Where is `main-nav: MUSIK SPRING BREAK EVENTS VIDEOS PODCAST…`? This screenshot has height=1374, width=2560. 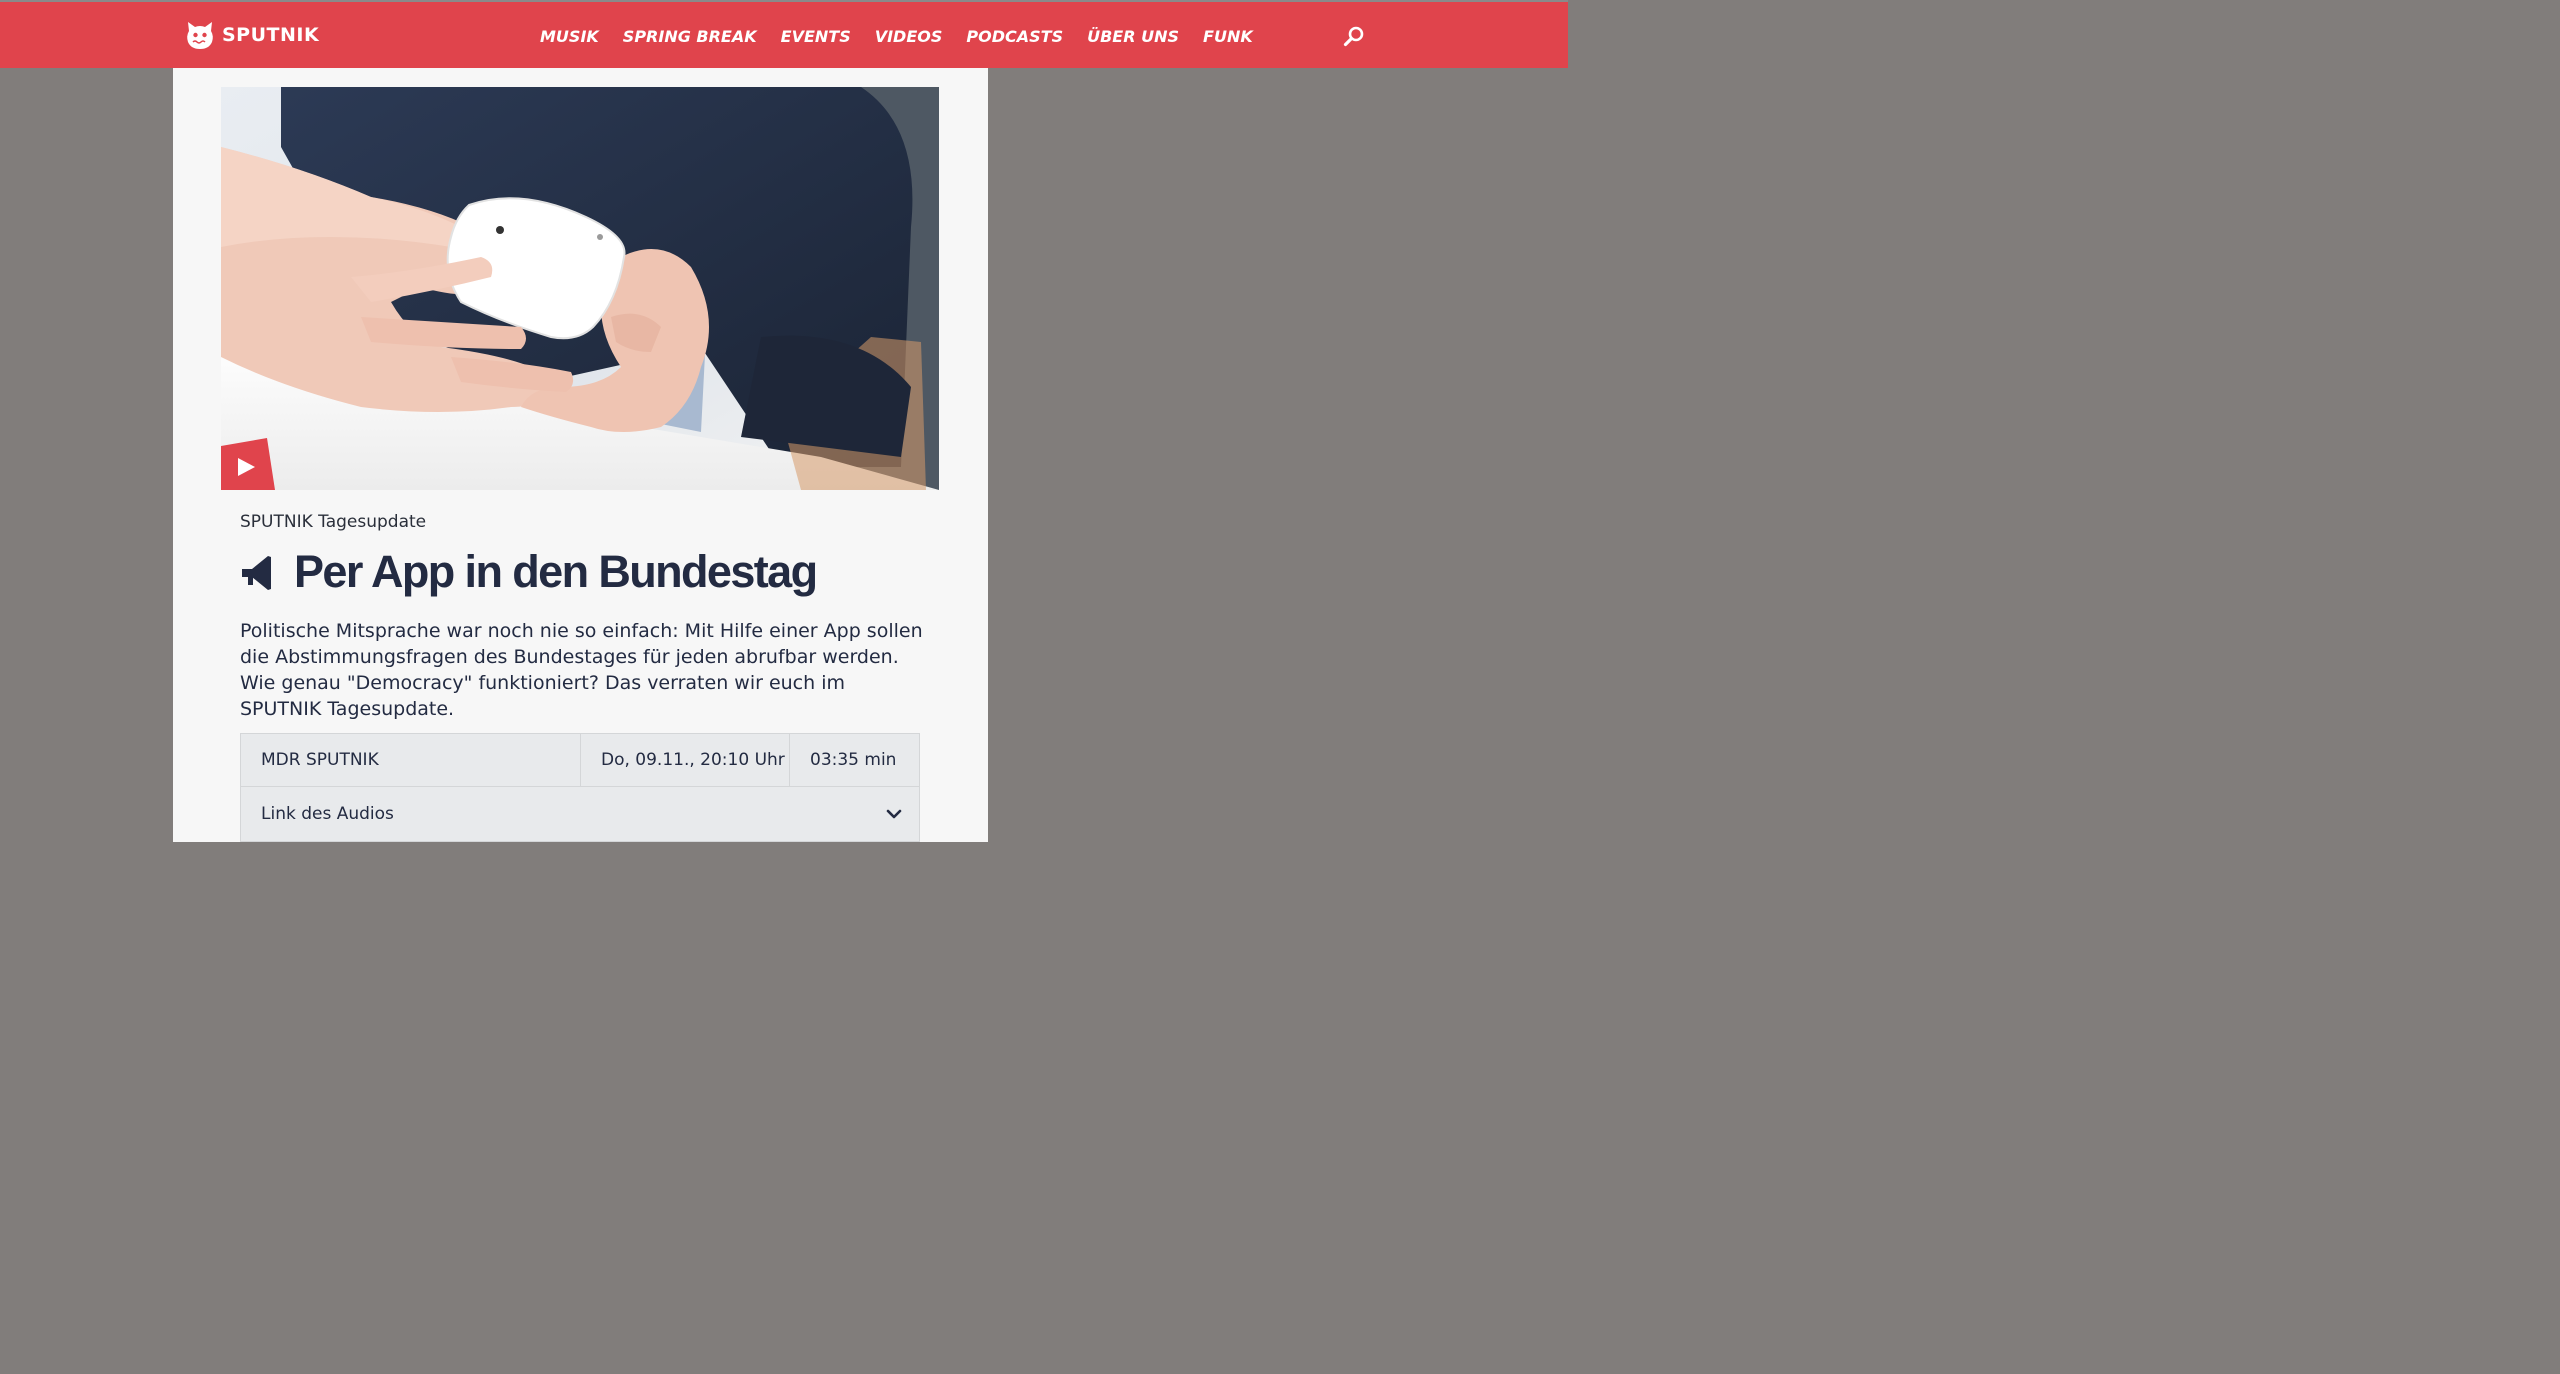
main-nav: MUSIK SPRING BREAK EVENTS VIDEOS PODCAST… is located at coordinates (908, 36).